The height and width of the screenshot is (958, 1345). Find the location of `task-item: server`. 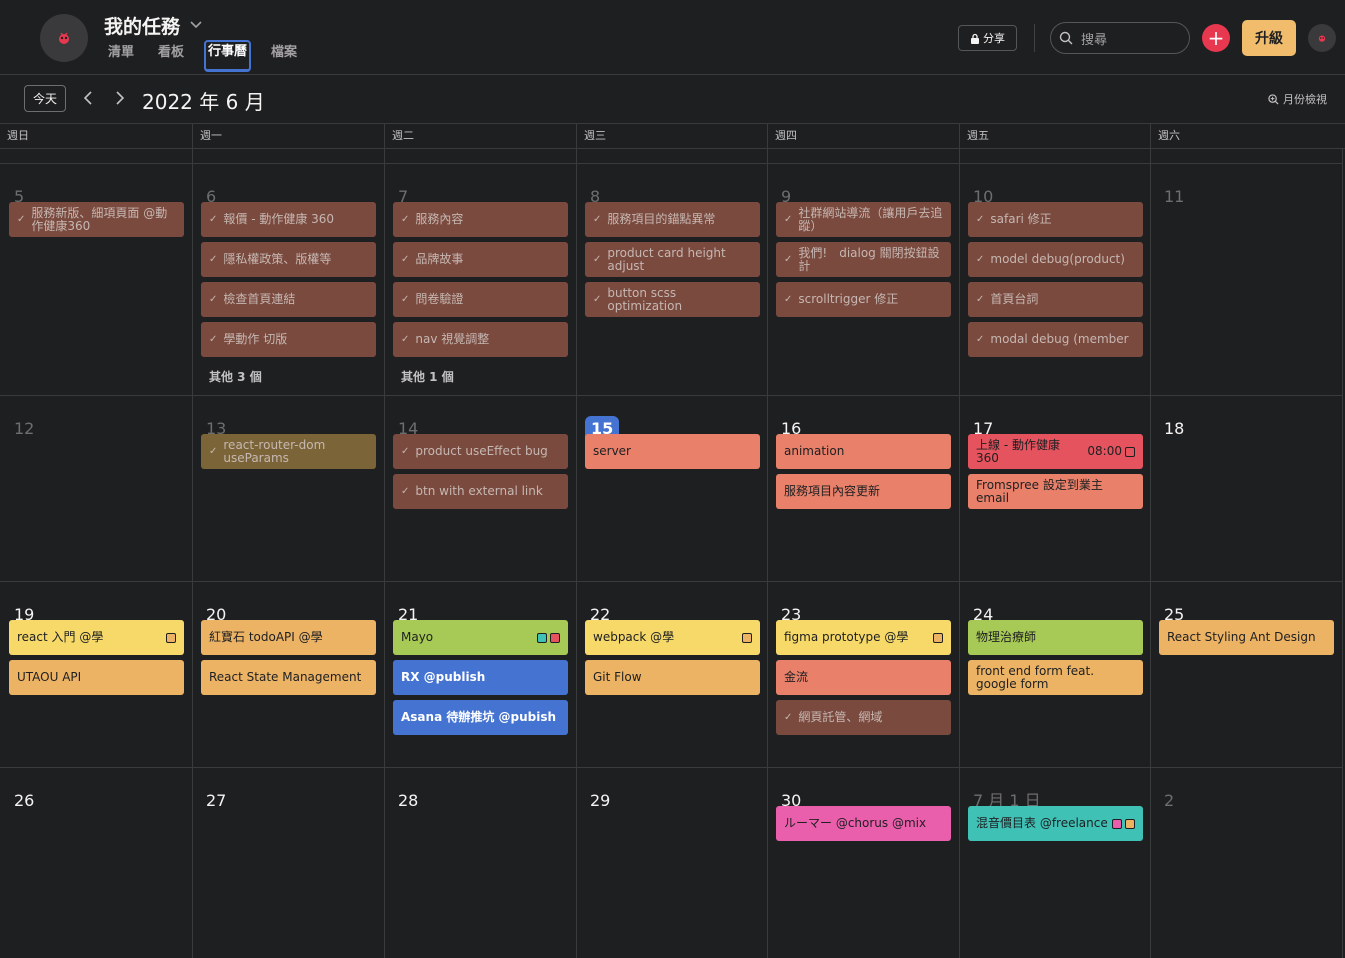

task-item: server is located at coordinates (672, 451).